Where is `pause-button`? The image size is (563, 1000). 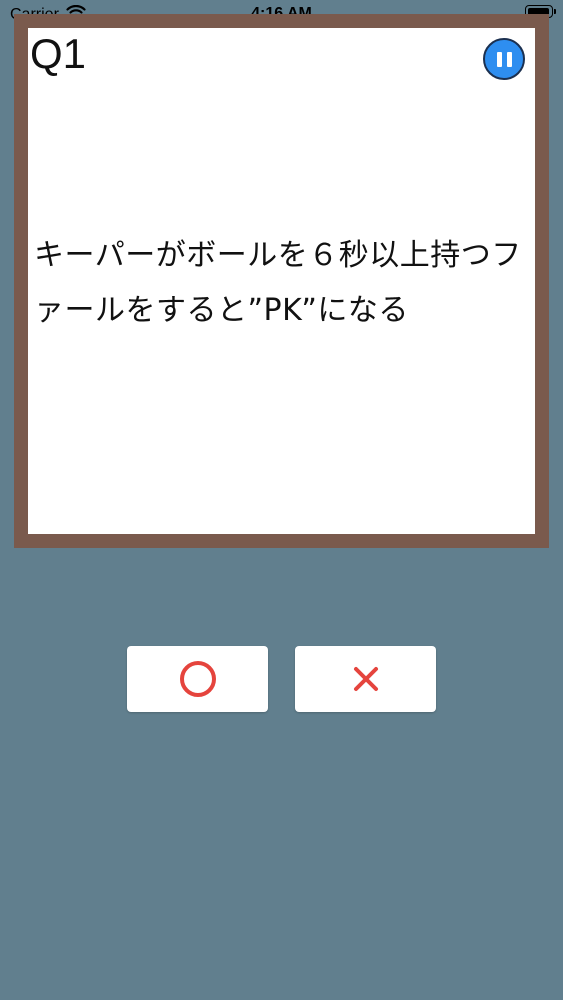
pause-button is located at coordinates (504, 59).